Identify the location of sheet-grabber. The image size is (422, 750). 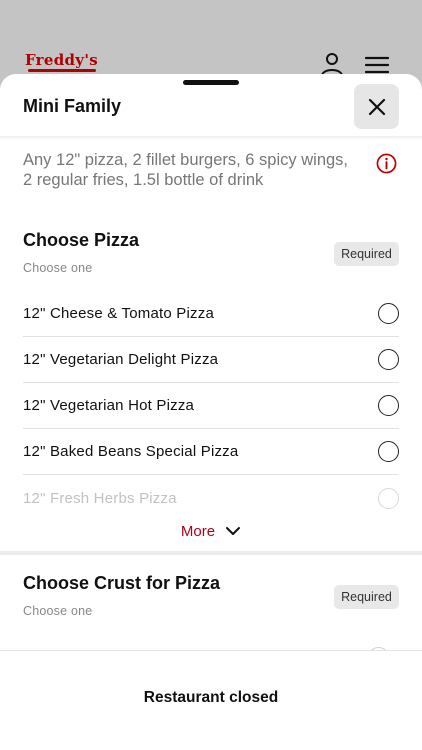
(211, 82).